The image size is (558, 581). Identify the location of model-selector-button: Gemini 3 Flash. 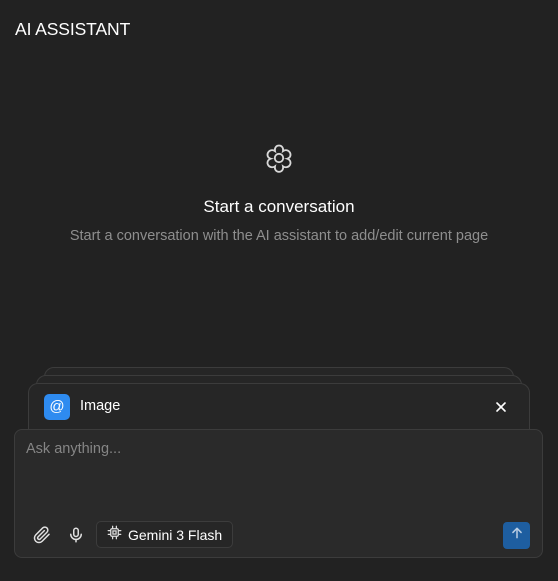
(165, 534).